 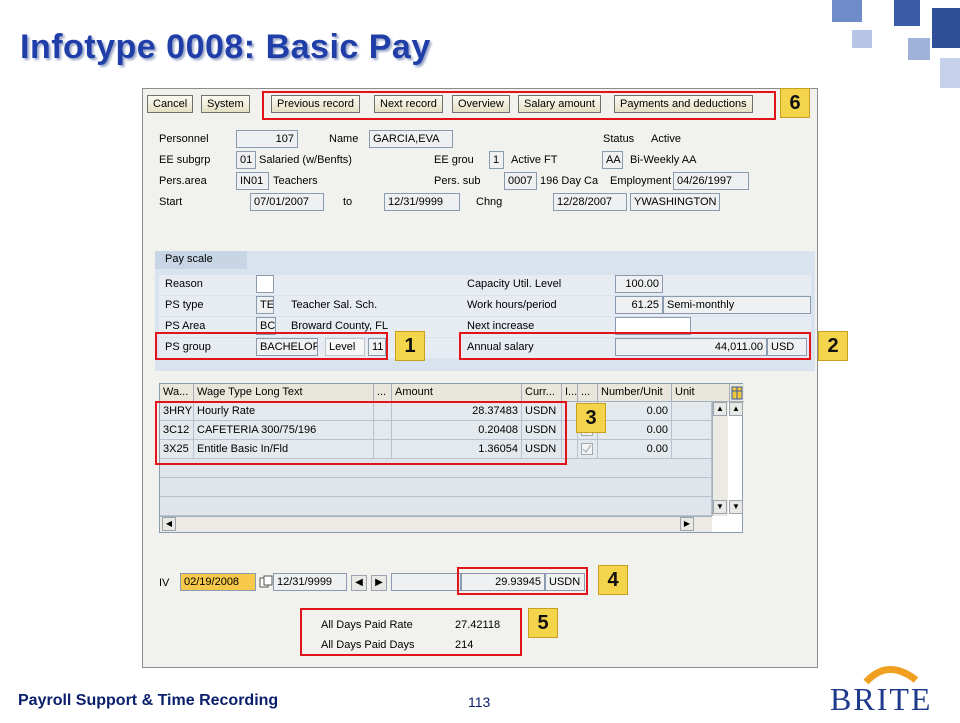 What do you see at coordinates (359, 583) in the screenshot?
I see `prev-period-icon: ◀` at bounding box center [359, 583].